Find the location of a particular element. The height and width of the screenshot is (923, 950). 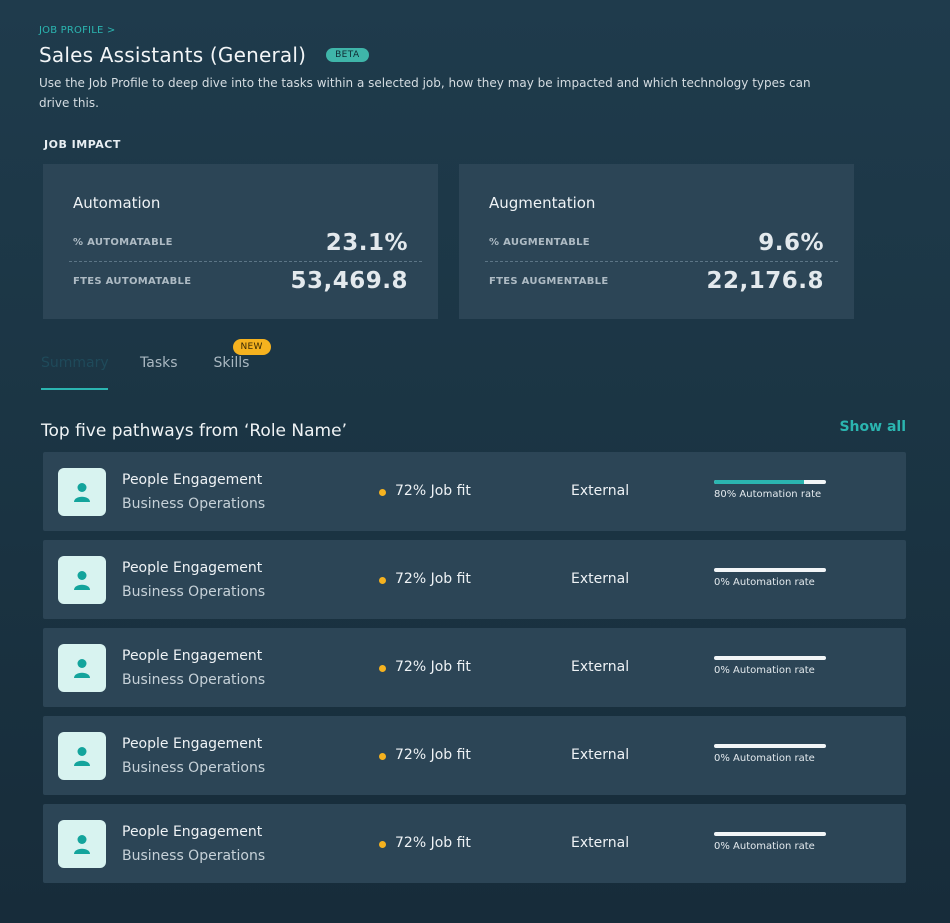

automatable-fte-value: 53,469.8 is located at coordinates (349, 281).